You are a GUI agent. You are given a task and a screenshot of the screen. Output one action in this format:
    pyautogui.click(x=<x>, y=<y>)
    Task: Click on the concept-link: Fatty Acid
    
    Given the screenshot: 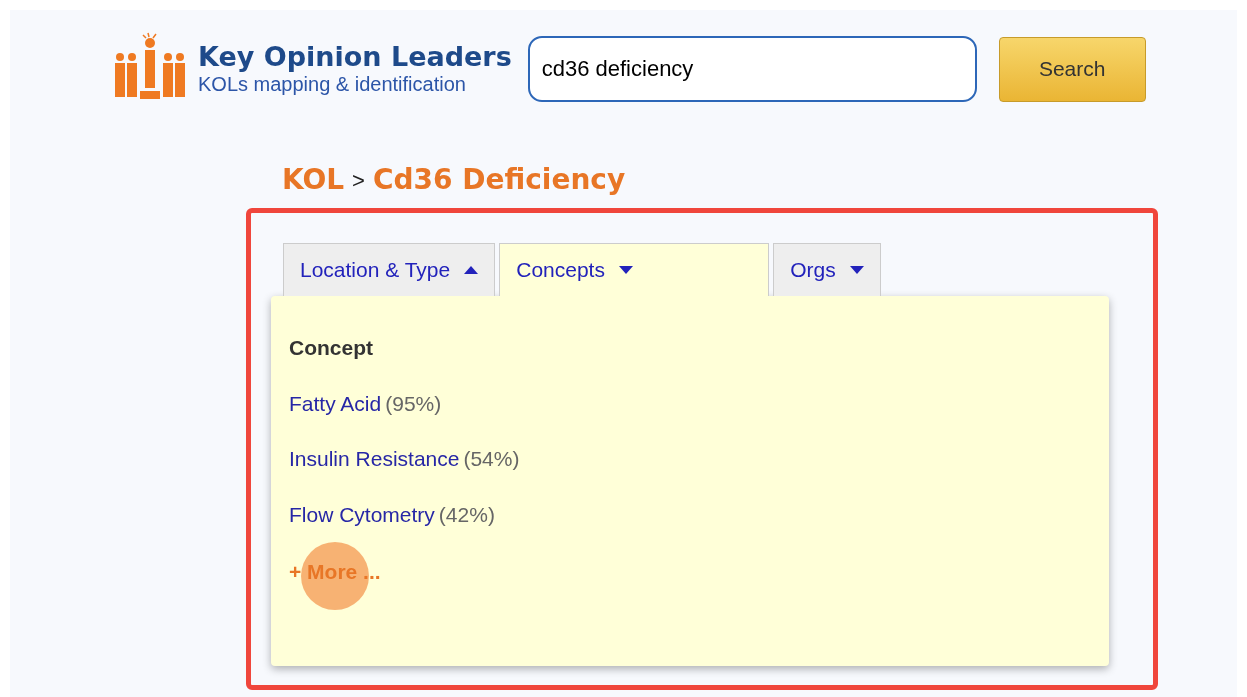 What is the action you would take?
    pyautogui.click(x=335, y=403)
    